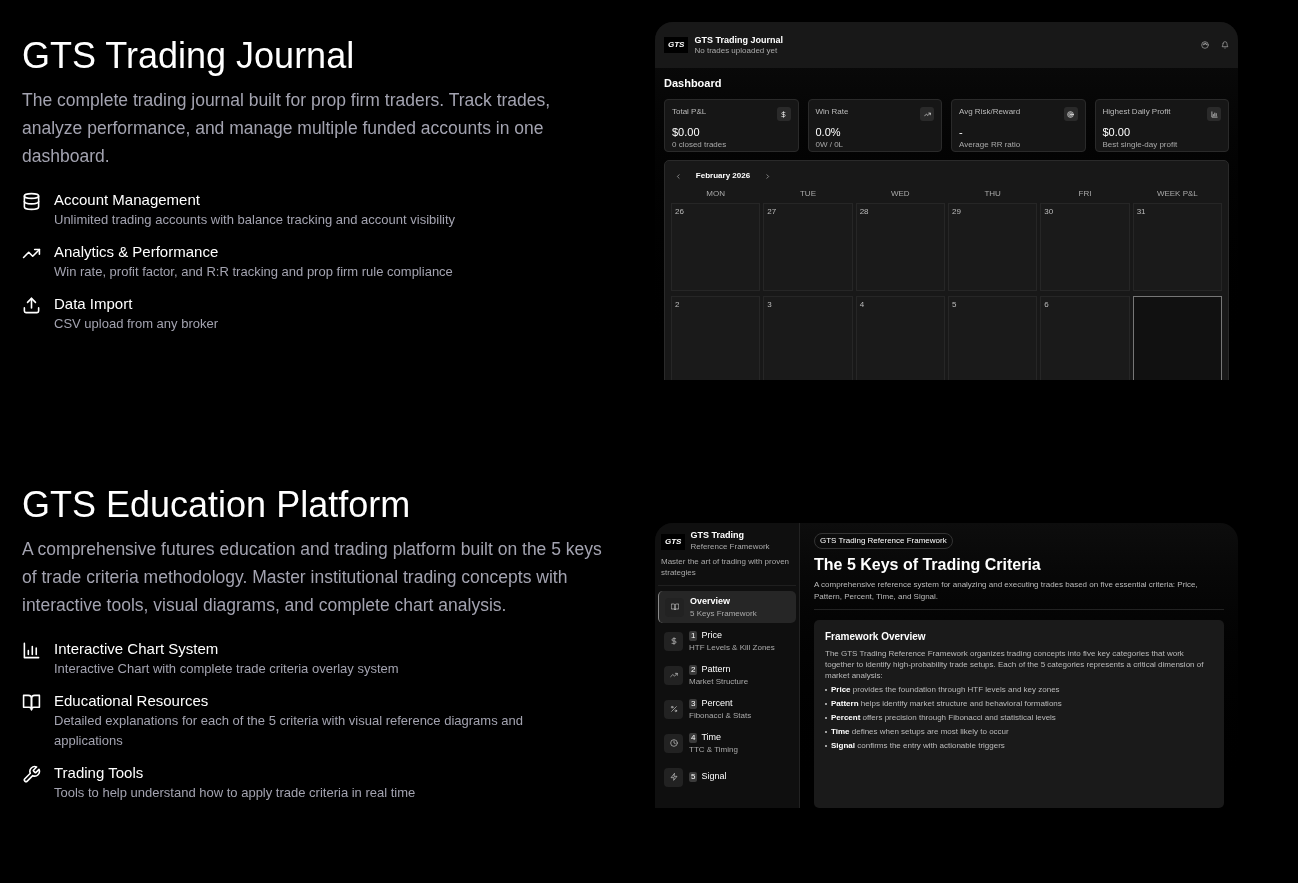 The image size is (1298, 883). What do you see at coordinates (928, 565) in the screenshot?
I see `main-heading: The 5 Keys of Trading Criteria` at bounding box center [928, 565].